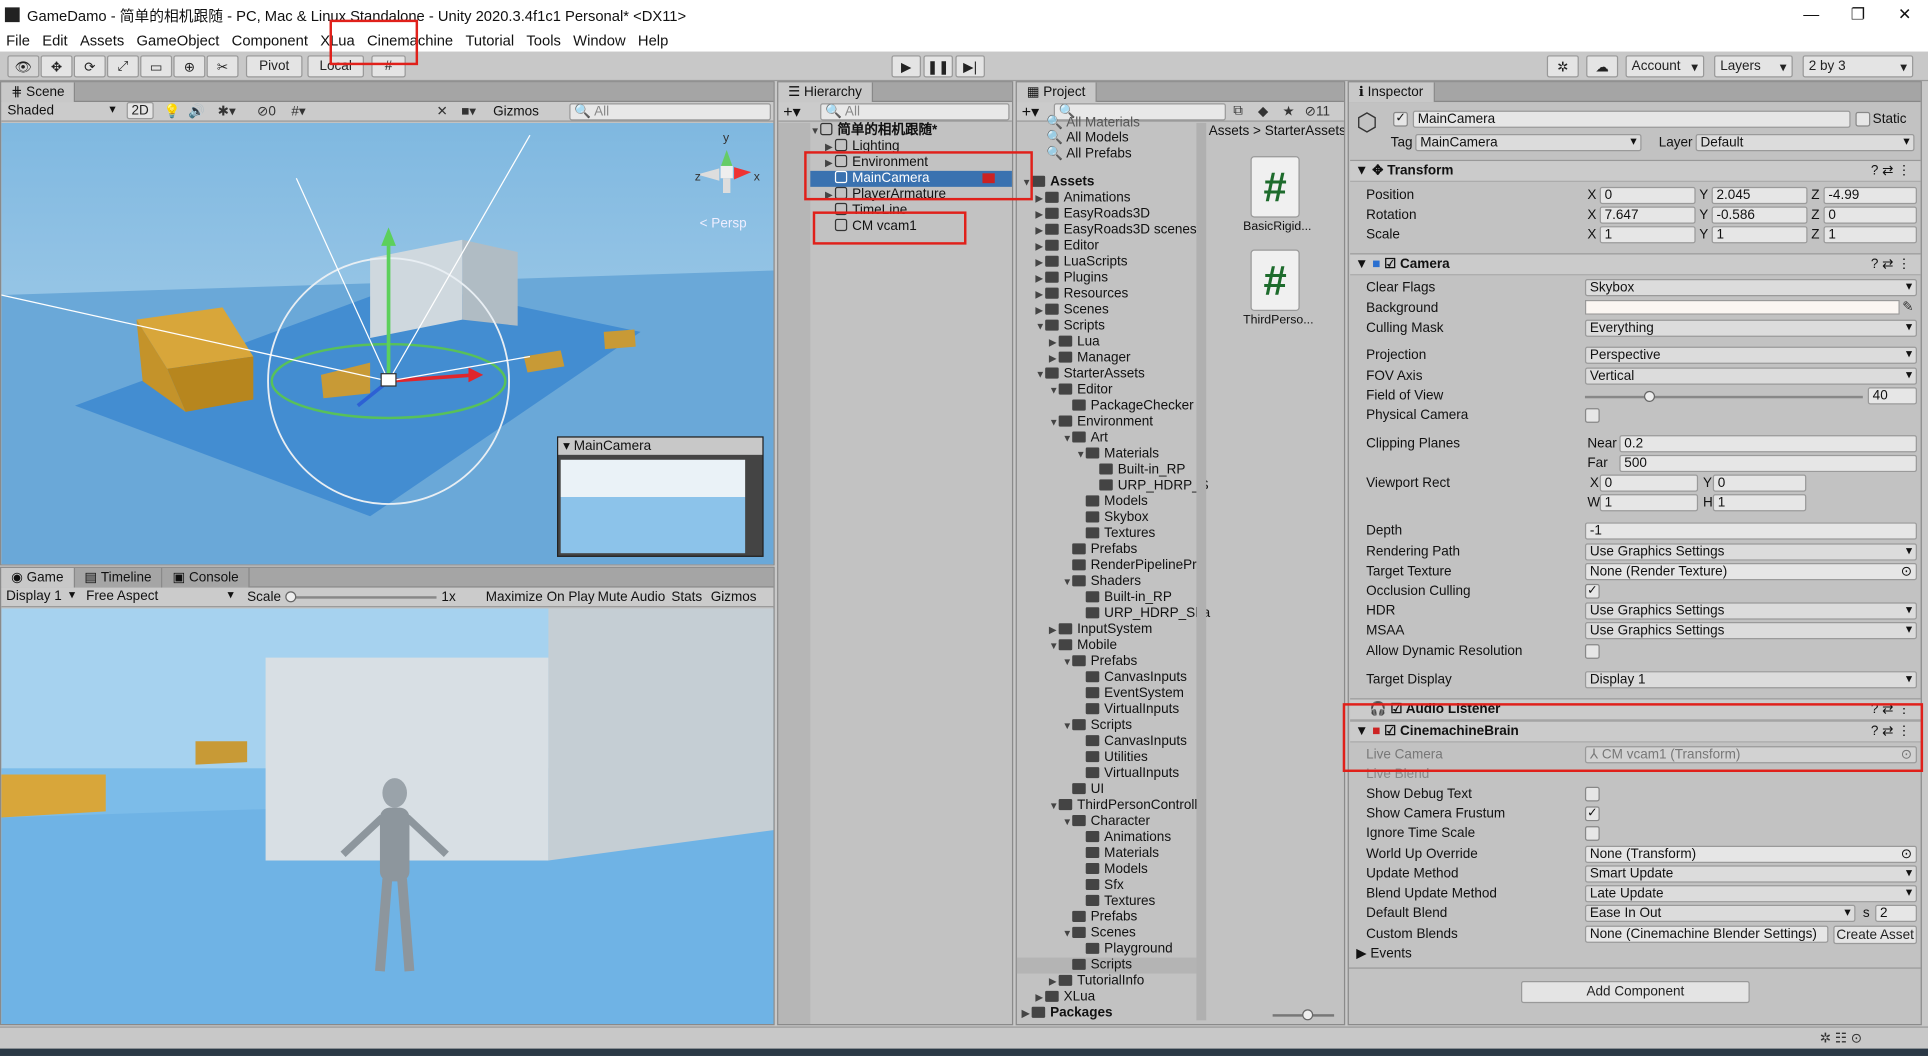  What do you see at coordinates (172, 111) in the screenshot?
I see `lighting-icon: 💡` at bounding box center [172, 111].